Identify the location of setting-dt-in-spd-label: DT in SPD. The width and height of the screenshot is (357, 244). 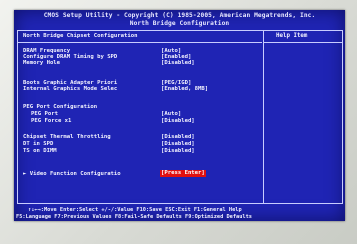
(38, 144).